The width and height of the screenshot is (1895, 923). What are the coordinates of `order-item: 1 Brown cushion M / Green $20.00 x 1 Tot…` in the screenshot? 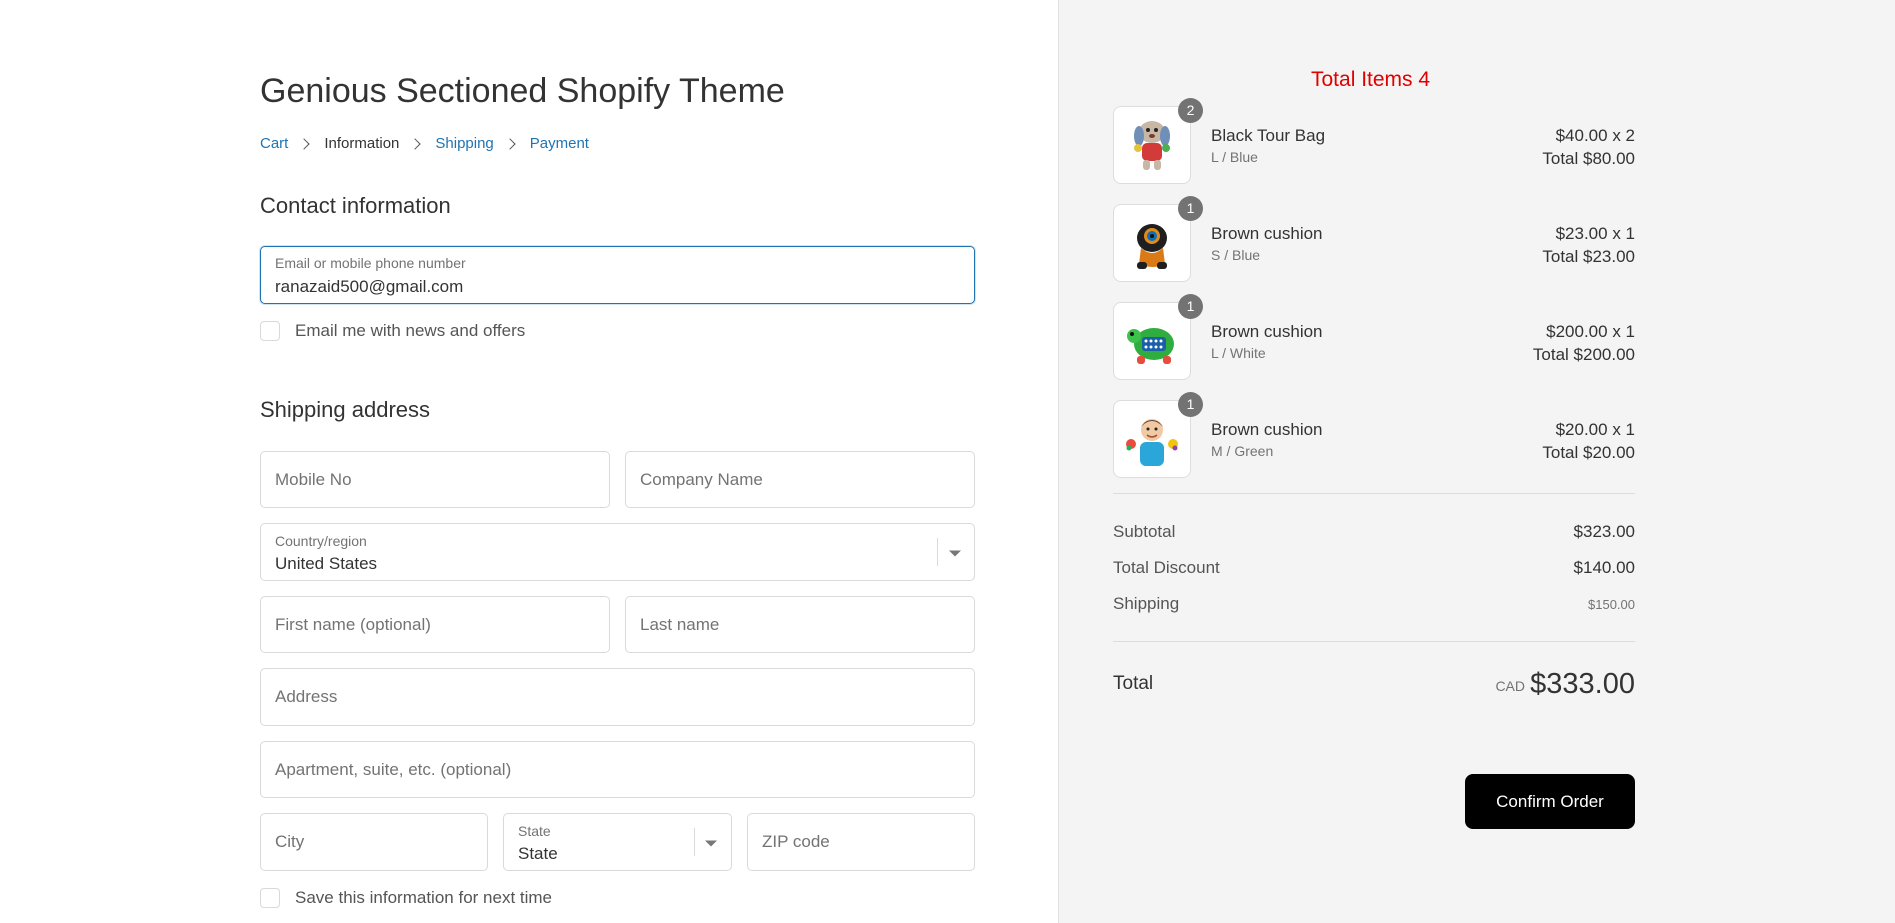 It's located at (1374, 436).